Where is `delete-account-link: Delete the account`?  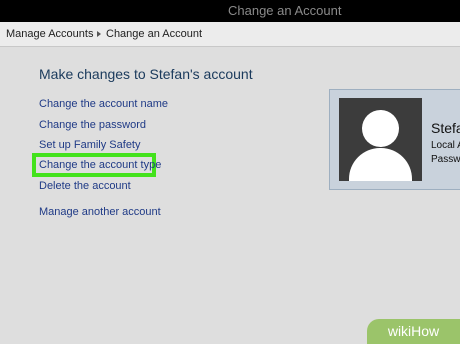 delete-account-link: Delete the account is located at coordinates (85, 186).